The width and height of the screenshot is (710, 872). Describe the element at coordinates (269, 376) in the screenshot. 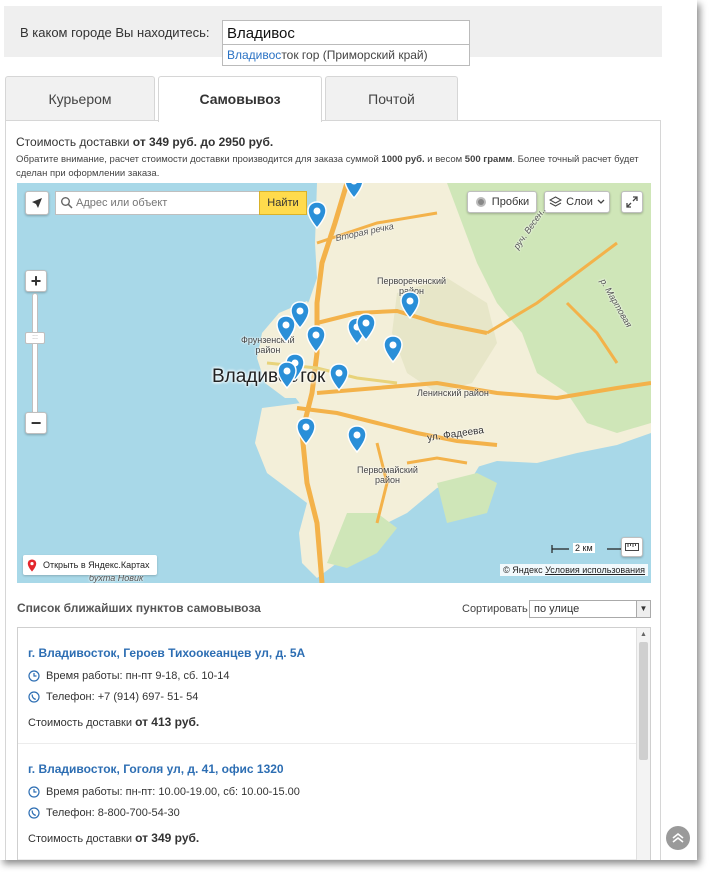

I see `map-city-label: Владивосток` at that location.